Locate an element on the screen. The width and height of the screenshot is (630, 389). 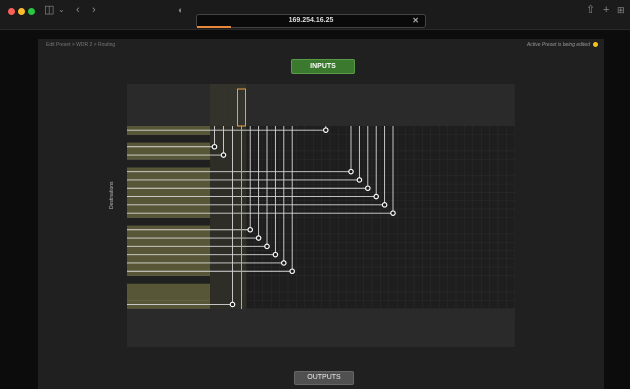
shield-icon: ◐ is located at coordinates (180, 10).